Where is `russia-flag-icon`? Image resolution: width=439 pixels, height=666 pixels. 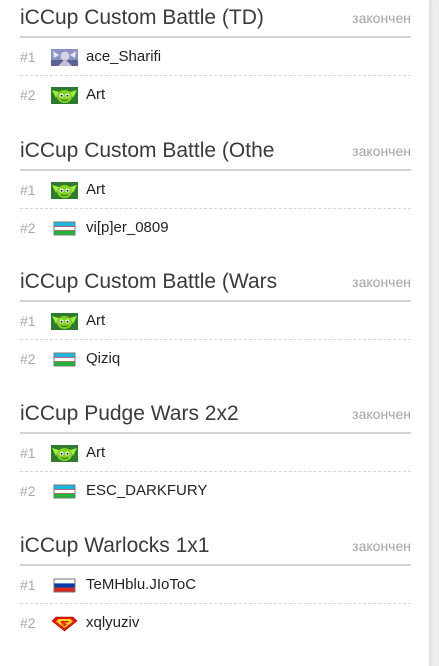 russia-flag-icon is located at coordinates (64, 585).